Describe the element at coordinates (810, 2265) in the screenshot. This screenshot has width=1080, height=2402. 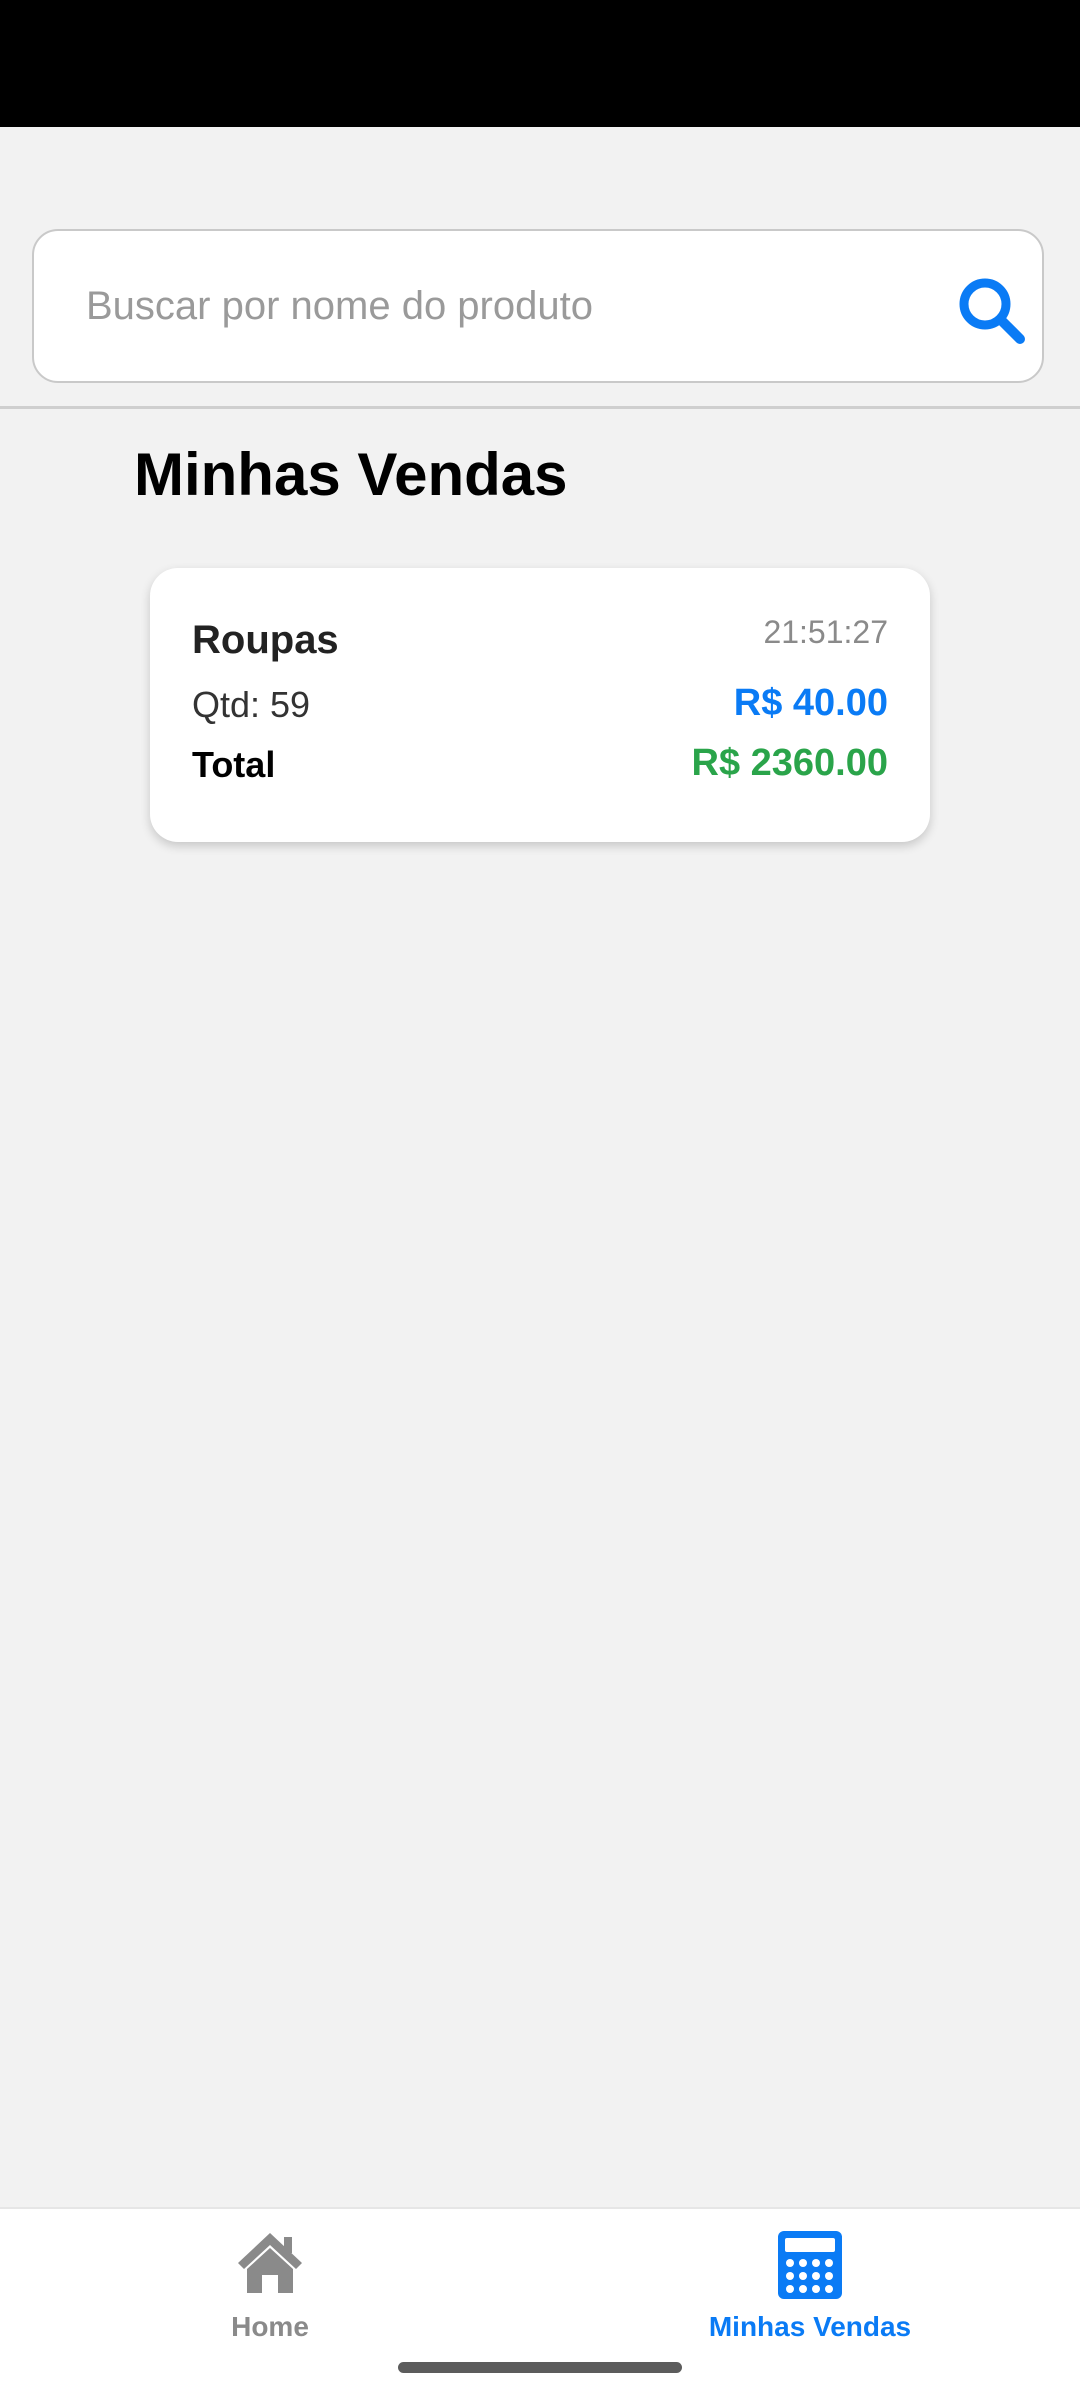
I see `calculator-icon` at that location.